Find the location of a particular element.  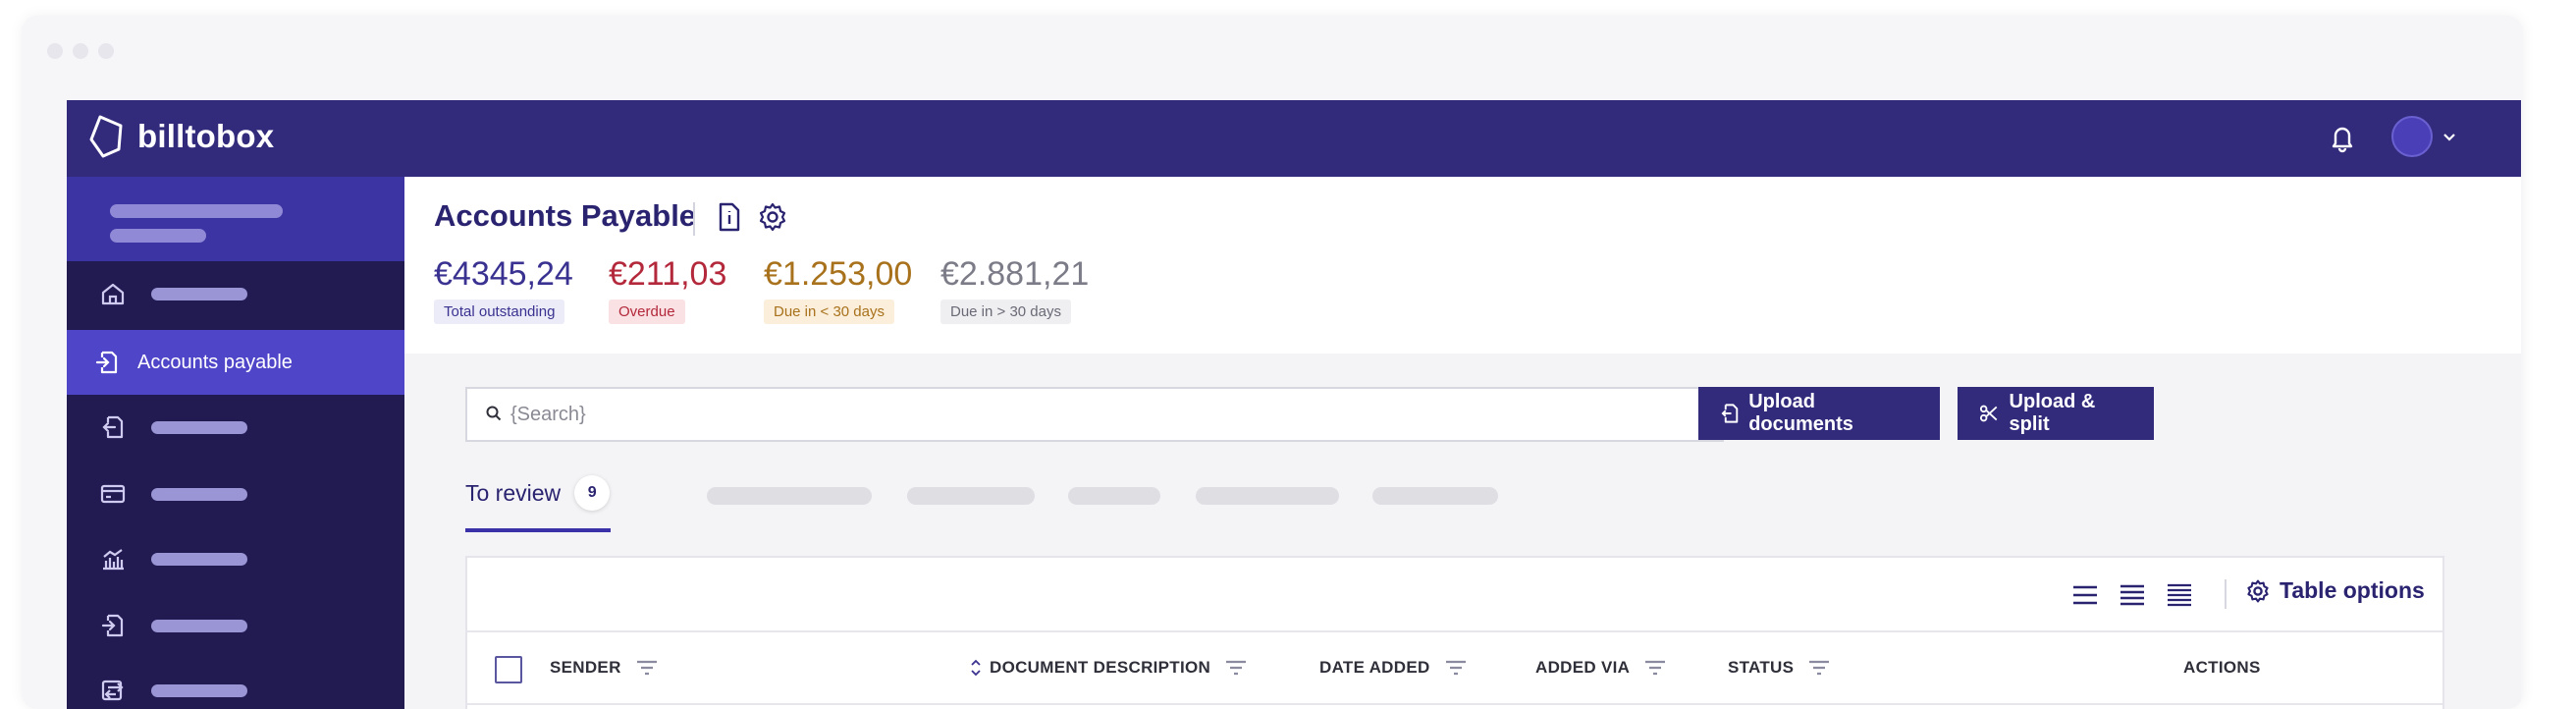

top-bar: billtobox is located at coordinates (1294, 138).